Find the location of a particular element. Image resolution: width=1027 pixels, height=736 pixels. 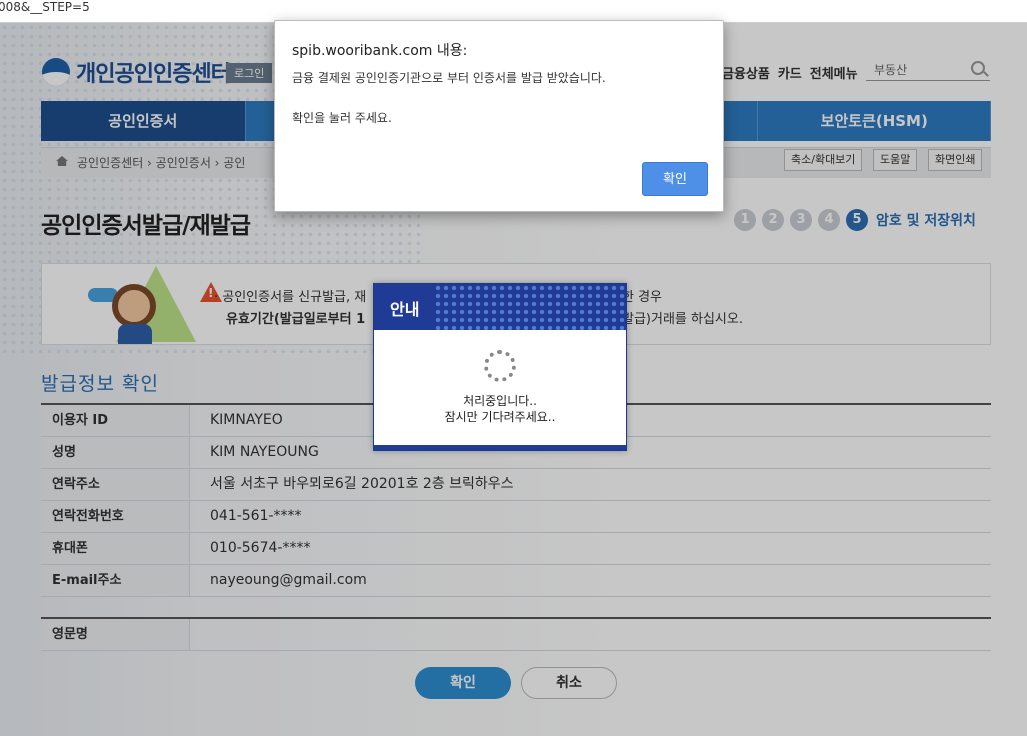

spinner-icon is located at coordinates (500, 366).